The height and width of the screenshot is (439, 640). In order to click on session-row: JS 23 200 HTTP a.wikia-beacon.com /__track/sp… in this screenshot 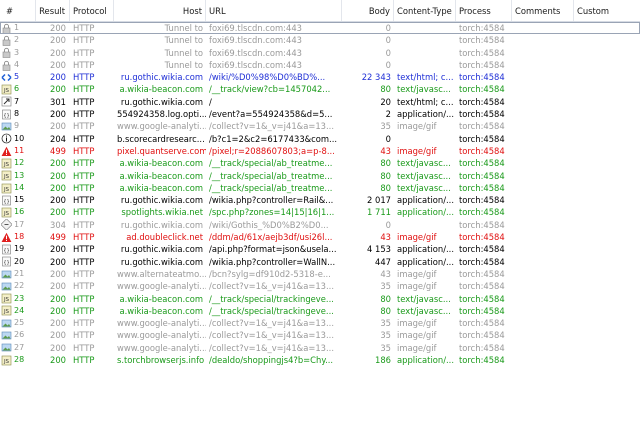, I will do `click(320, 299)`.